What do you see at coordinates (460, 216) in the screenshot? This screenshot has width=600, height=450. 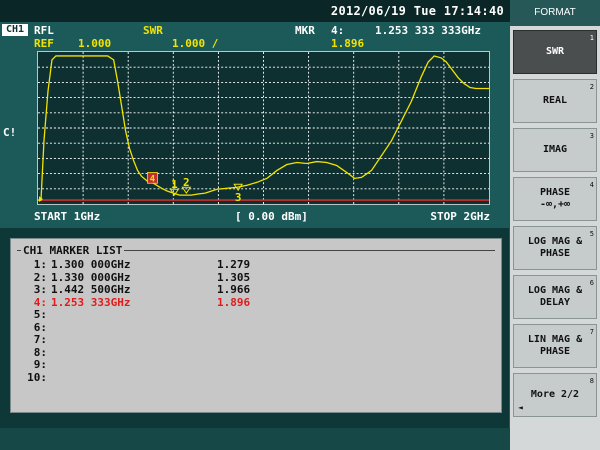 I see `stop-frequency: STOP 2GHz` at bounding box center [460, 216].